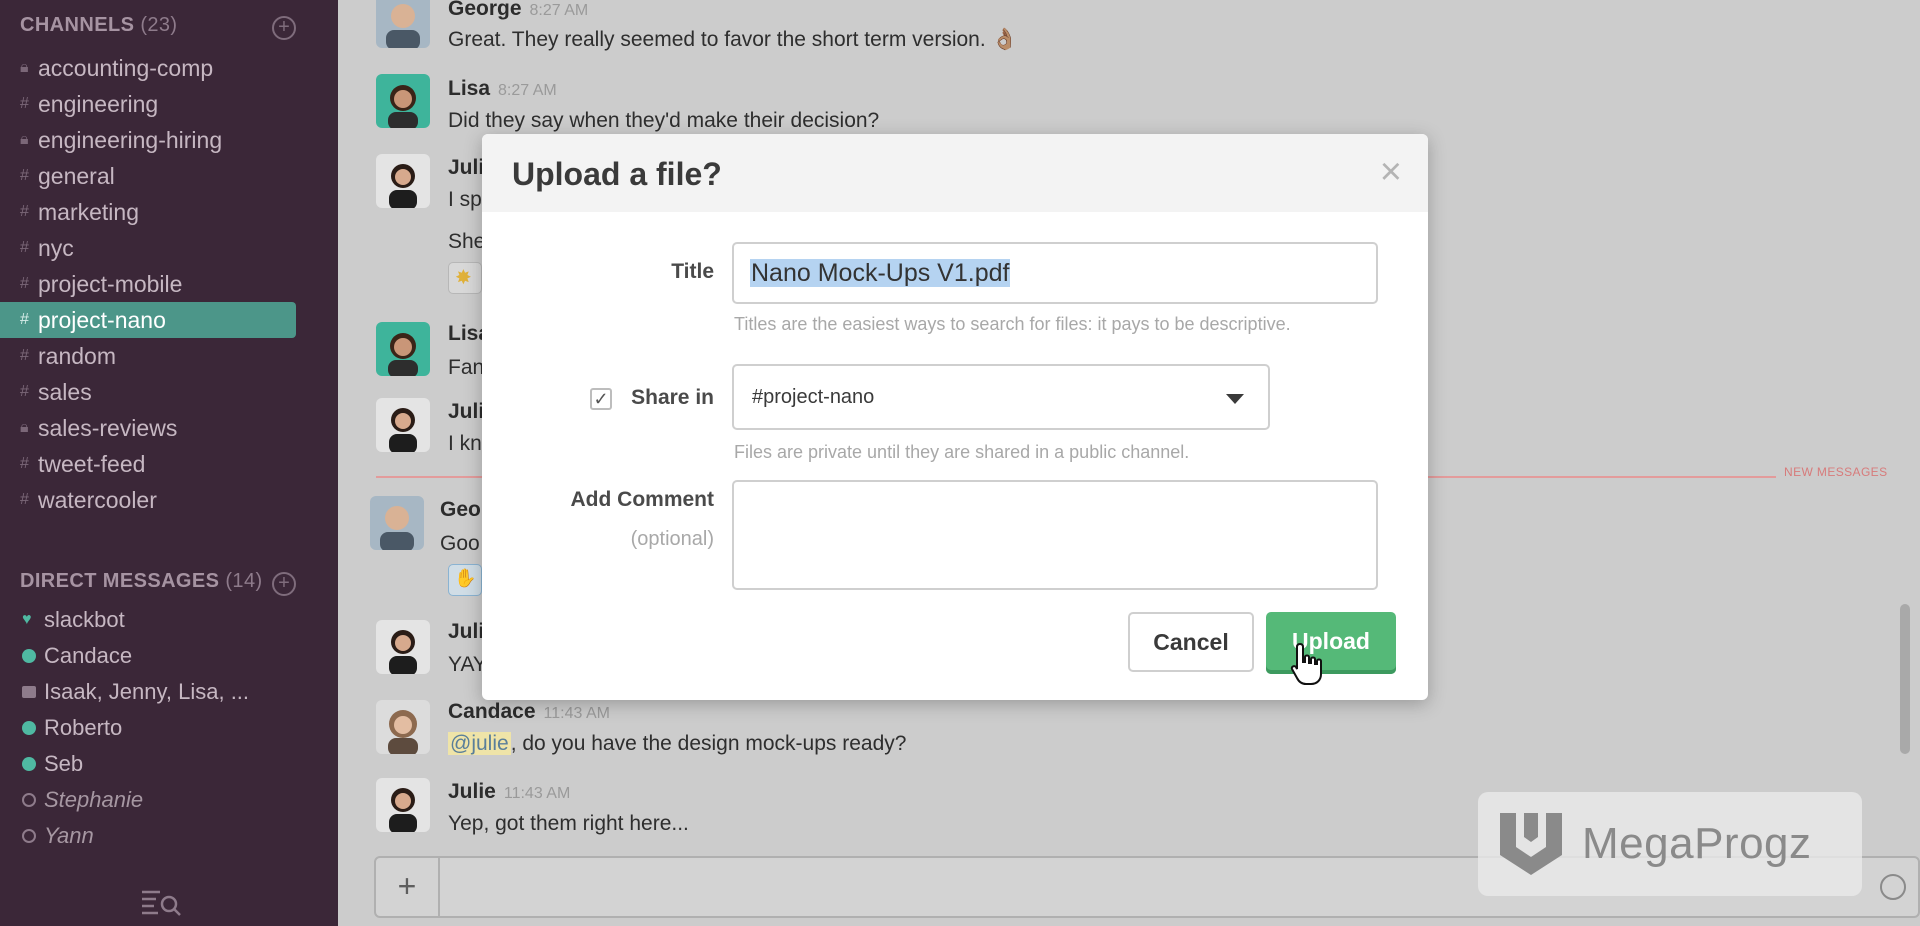 Image resolution: width=1920 pixels, height=926 pixels. I want to click on emoji-reaction: ✸, so click(465, 278).